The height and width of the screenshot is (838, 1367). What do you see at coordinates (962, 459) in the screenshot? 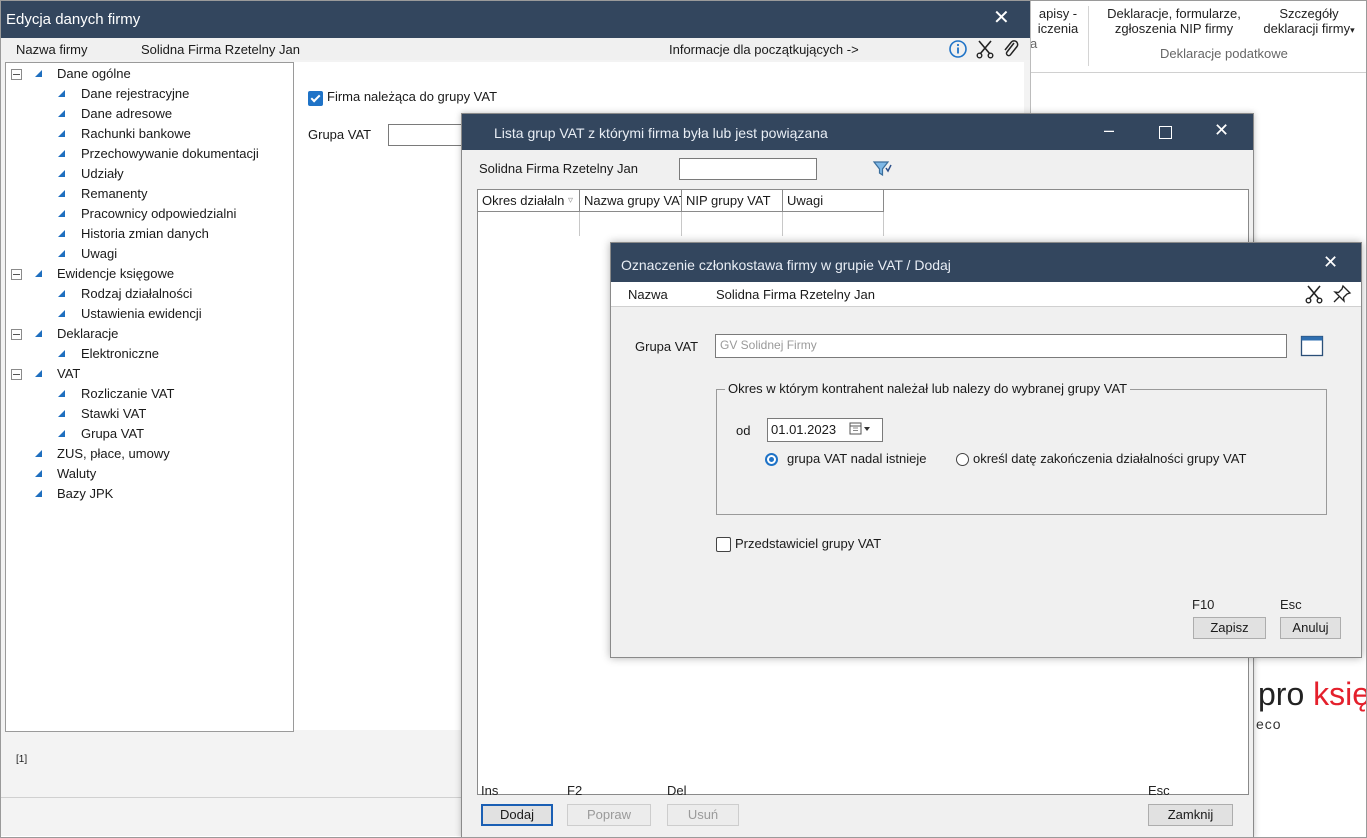
I see `specify-end-date-radio` at bounding box center [962, 459].